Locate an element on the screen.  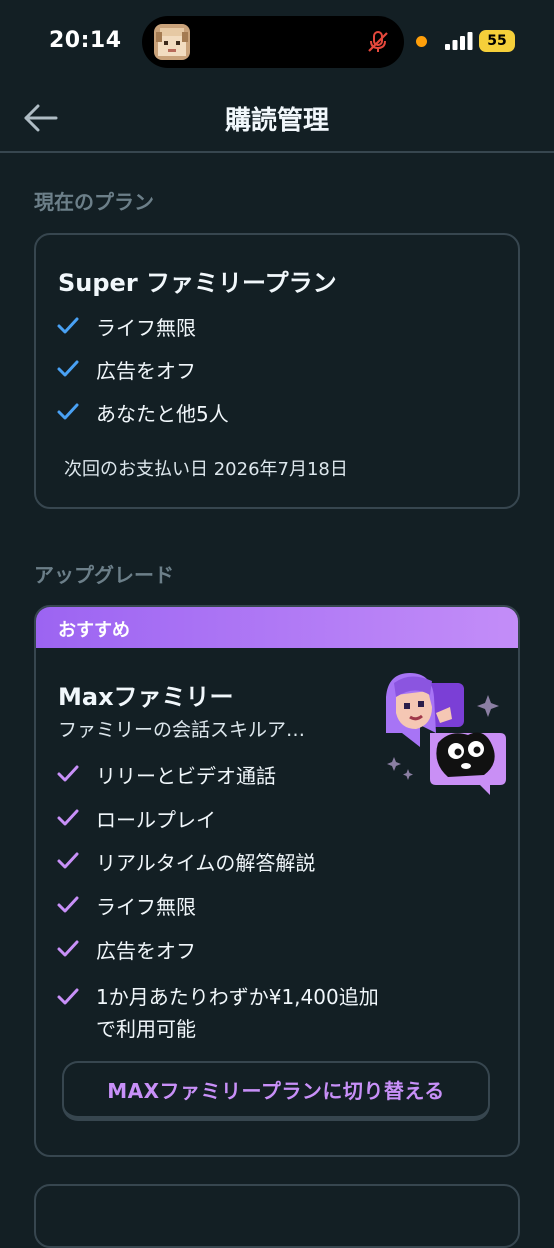
upgrade-feature-item: ロールプレイ is located at coordinates (136, 818).